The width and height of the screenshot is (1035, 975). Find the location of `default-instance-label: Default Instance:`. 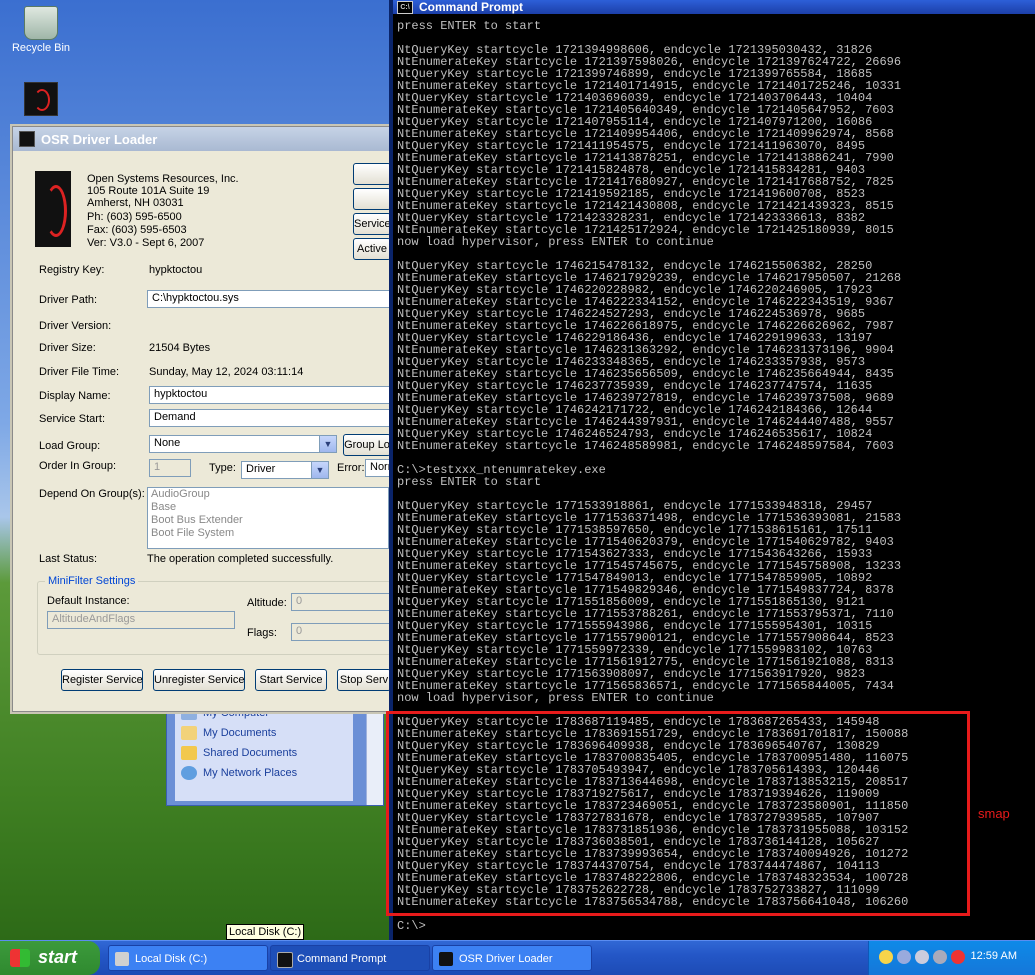

default-instance-label: Default Instance: is located at coordinates (88, 601).